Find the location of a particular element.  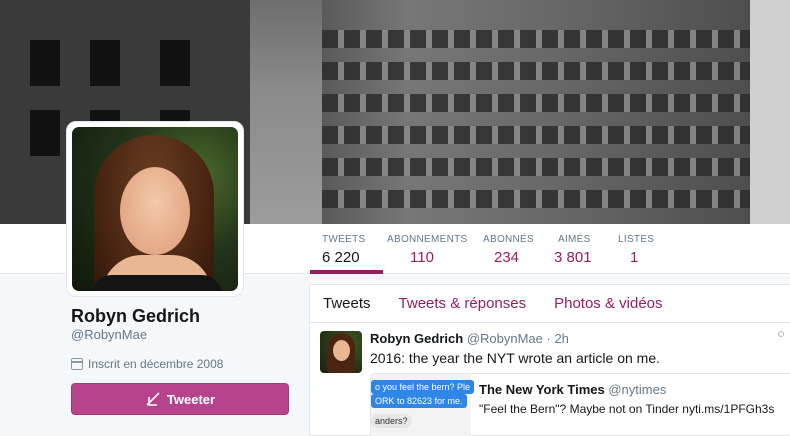

stat-followers: ABONNÉS 234 is located at coordinates (508, 250).